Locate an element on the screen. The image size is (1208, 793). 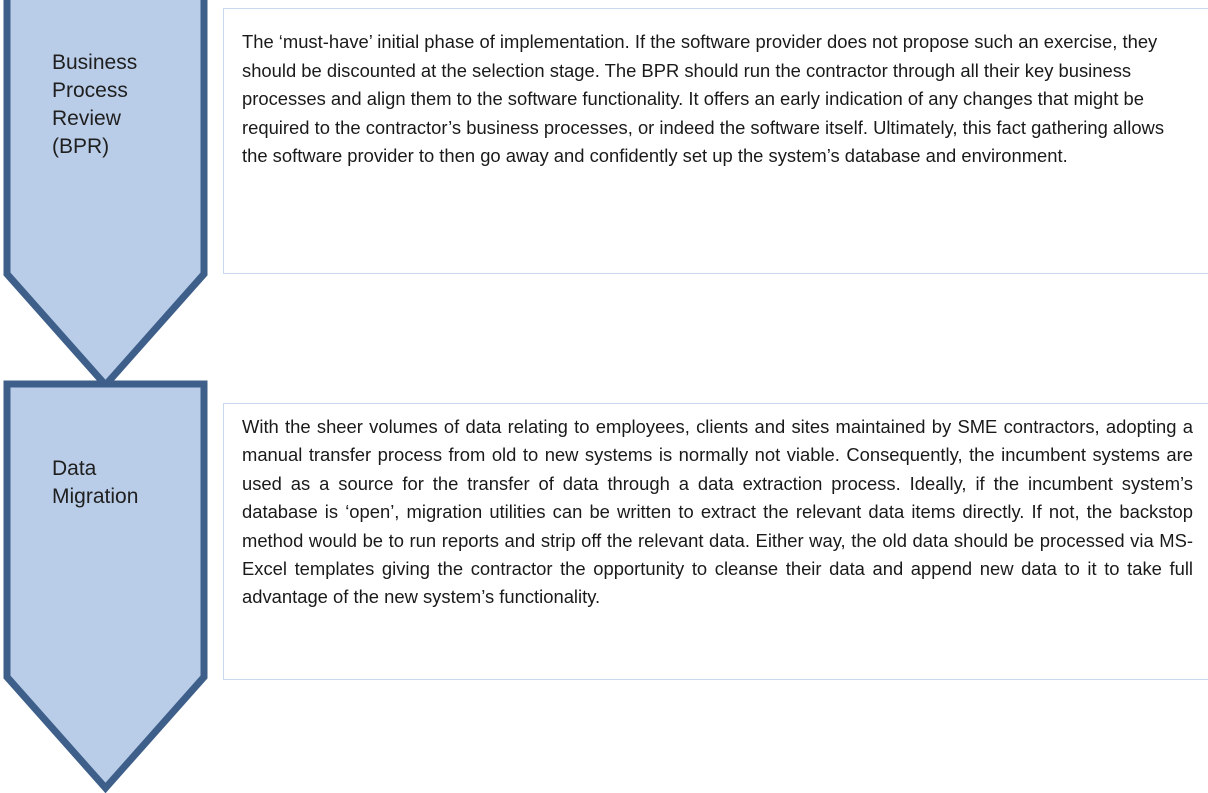
step-label-line: Migration is located at coordinates (95, 496).